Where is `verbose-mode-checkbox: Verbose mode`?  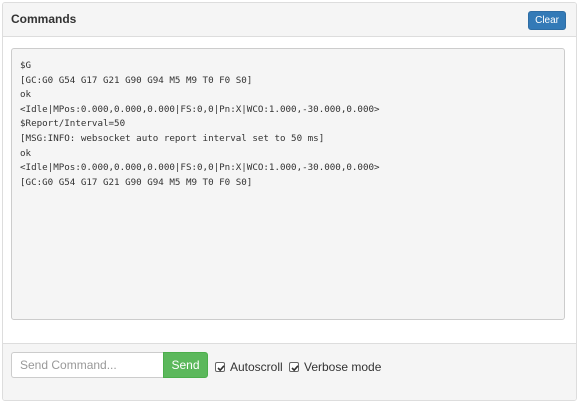
verbose-mode-checkbox: Verbose mode is located at coordinates (335, 367).